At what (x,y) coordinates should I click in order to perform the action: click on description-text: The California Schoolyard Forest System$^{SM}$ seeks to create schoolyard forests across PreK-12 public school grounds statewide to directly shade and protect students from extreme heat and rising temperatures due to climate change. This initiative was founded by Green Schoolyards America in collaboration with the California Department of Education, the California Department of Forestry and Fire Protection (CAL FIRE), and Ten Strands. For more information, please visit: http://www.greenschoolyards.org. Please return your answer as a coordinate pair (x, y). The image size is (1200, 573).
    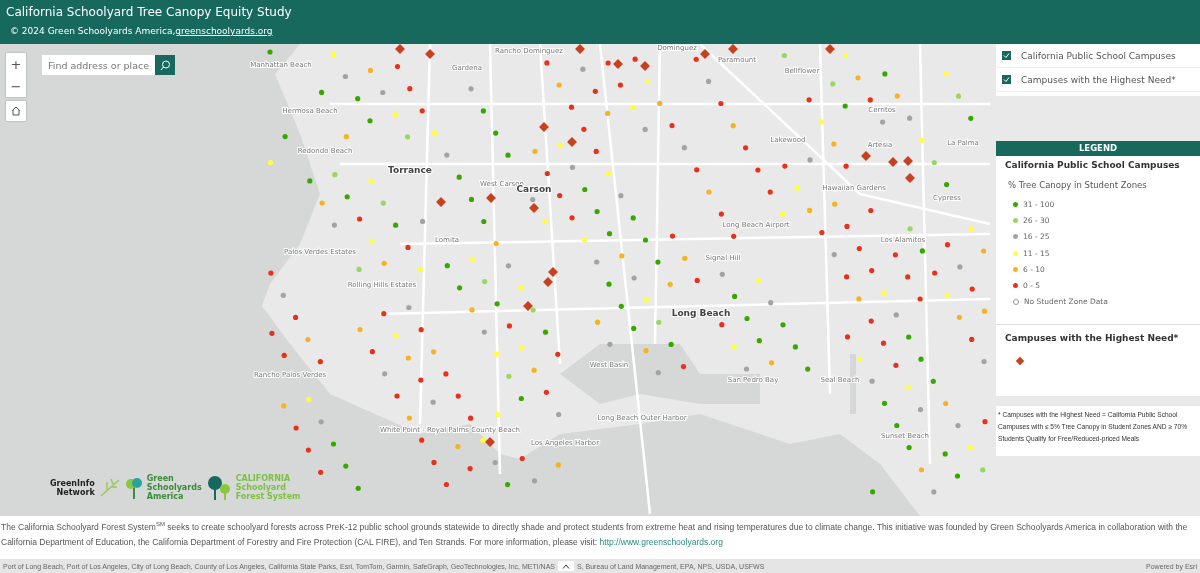
    Looking at the image, I should click on (595, 534).